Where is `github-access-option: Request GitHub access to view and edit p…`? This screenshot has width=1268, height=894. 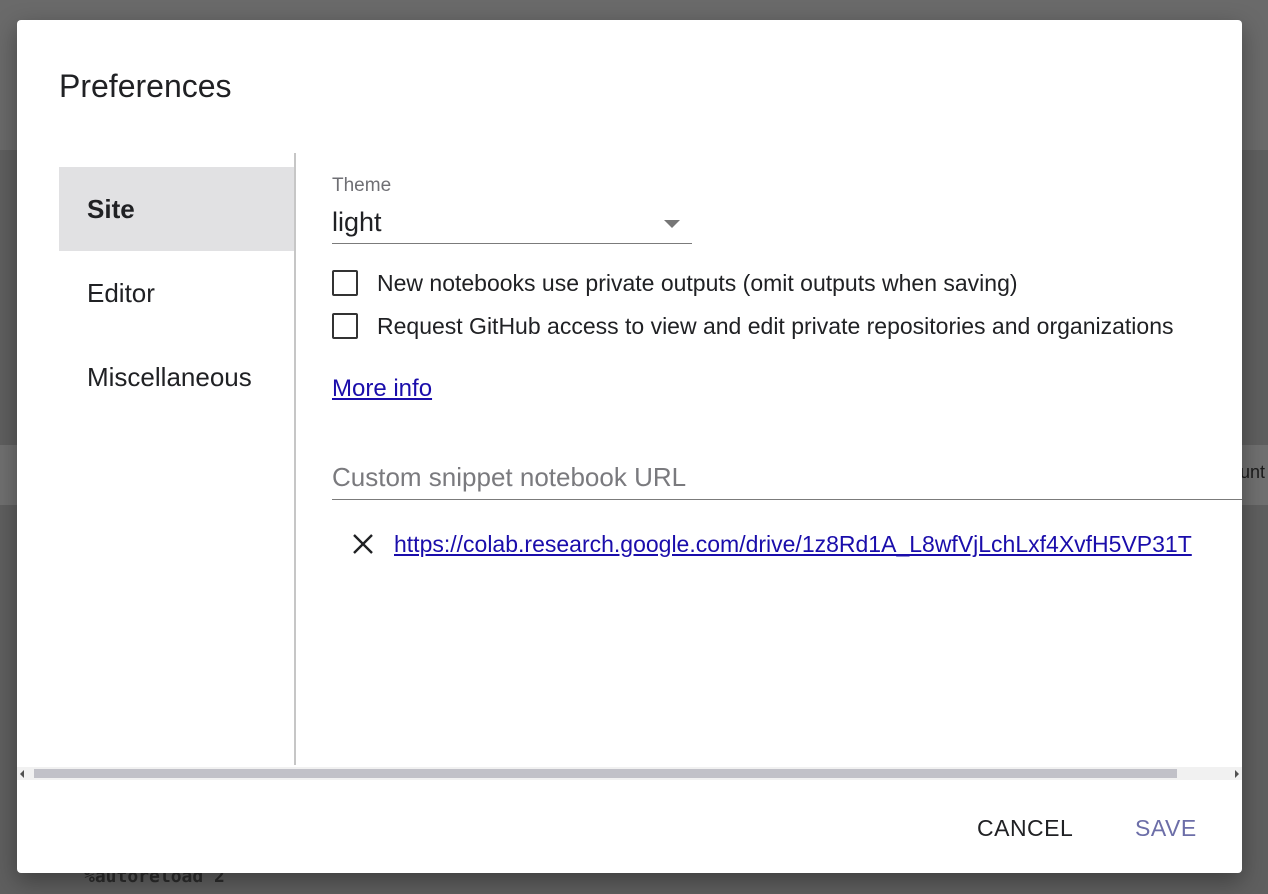
github-access-option: Request GitHub access to view and edit p… is located at coordinates (753, 326).